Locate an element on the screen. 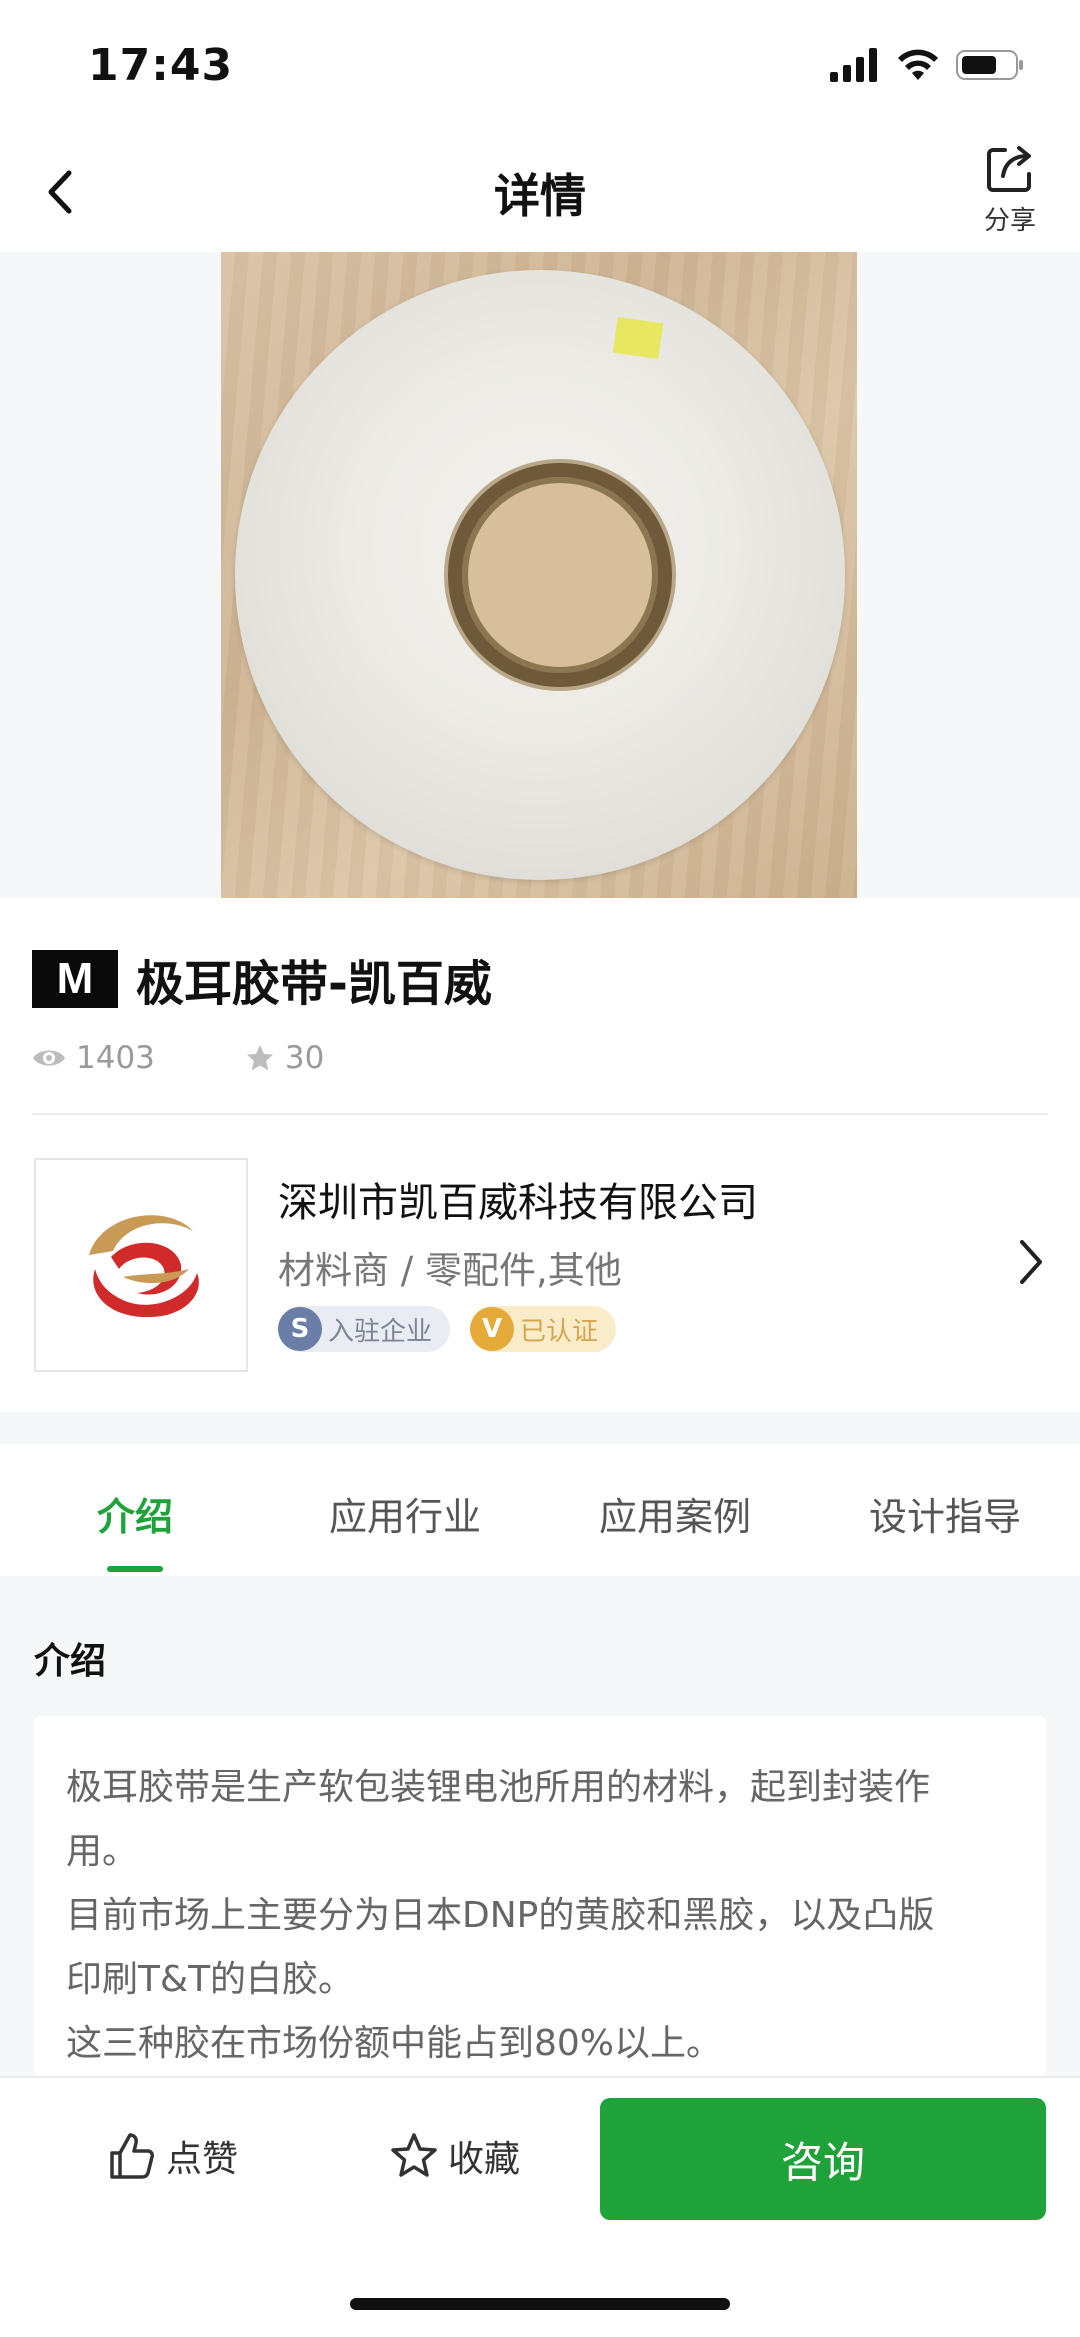  eye-icon is located at coordinates (49, 1058).